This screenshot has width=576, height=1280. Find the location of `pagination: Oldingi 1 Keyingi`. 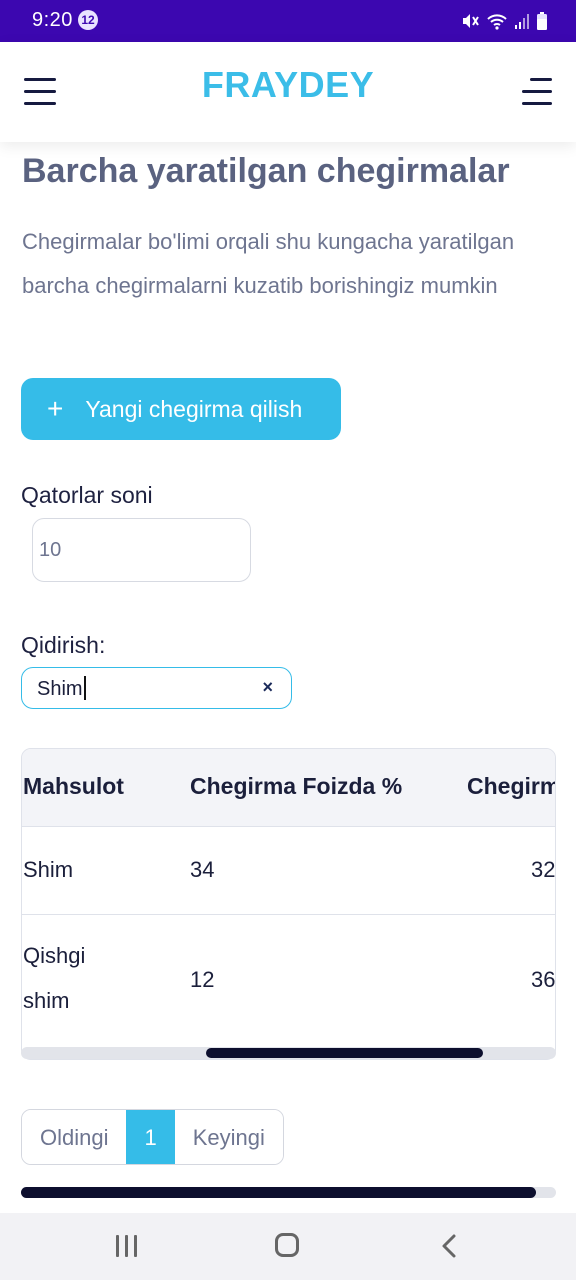

pagination: Oldingi 1 Keyingi is located at coordinates (152, 1137).